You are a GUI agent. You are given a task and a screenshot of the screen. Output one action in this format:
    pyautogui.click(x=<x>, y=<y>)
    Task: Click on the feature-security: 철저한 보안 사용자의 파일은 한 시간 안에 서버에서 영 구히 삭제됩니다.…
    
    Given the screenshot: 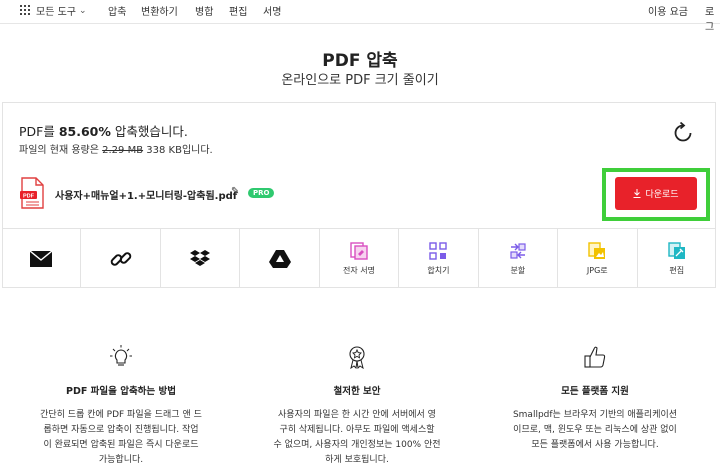 What is the action you would take?
    pyautogui.click(x=357, y=406)
    